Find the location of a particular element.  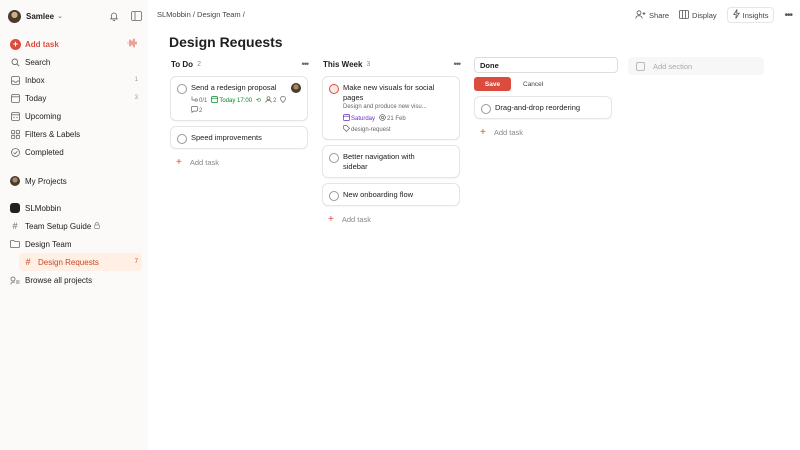

label-icon is located at coordinates (346, 129).